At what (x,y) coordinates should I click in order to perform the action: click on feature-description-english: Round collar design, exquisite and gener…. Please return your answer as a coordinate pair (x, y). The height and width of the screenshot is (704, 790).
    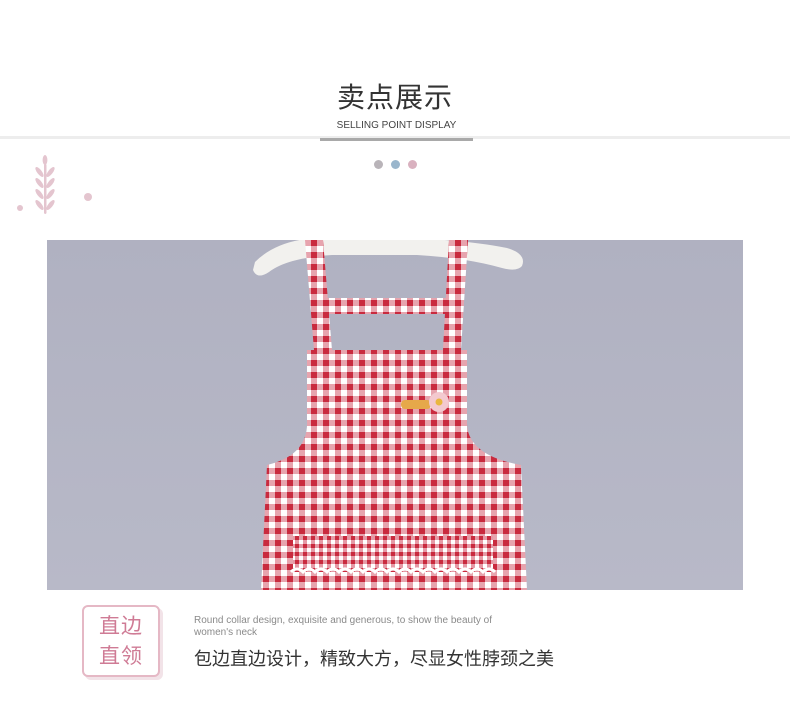
    Looking at the image, I should click on (343, 626).